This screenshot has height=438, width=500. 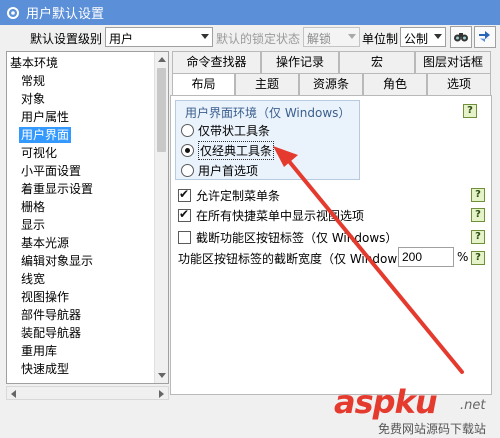 I want to click on binoculars-icon, so click(x=461, y=37).